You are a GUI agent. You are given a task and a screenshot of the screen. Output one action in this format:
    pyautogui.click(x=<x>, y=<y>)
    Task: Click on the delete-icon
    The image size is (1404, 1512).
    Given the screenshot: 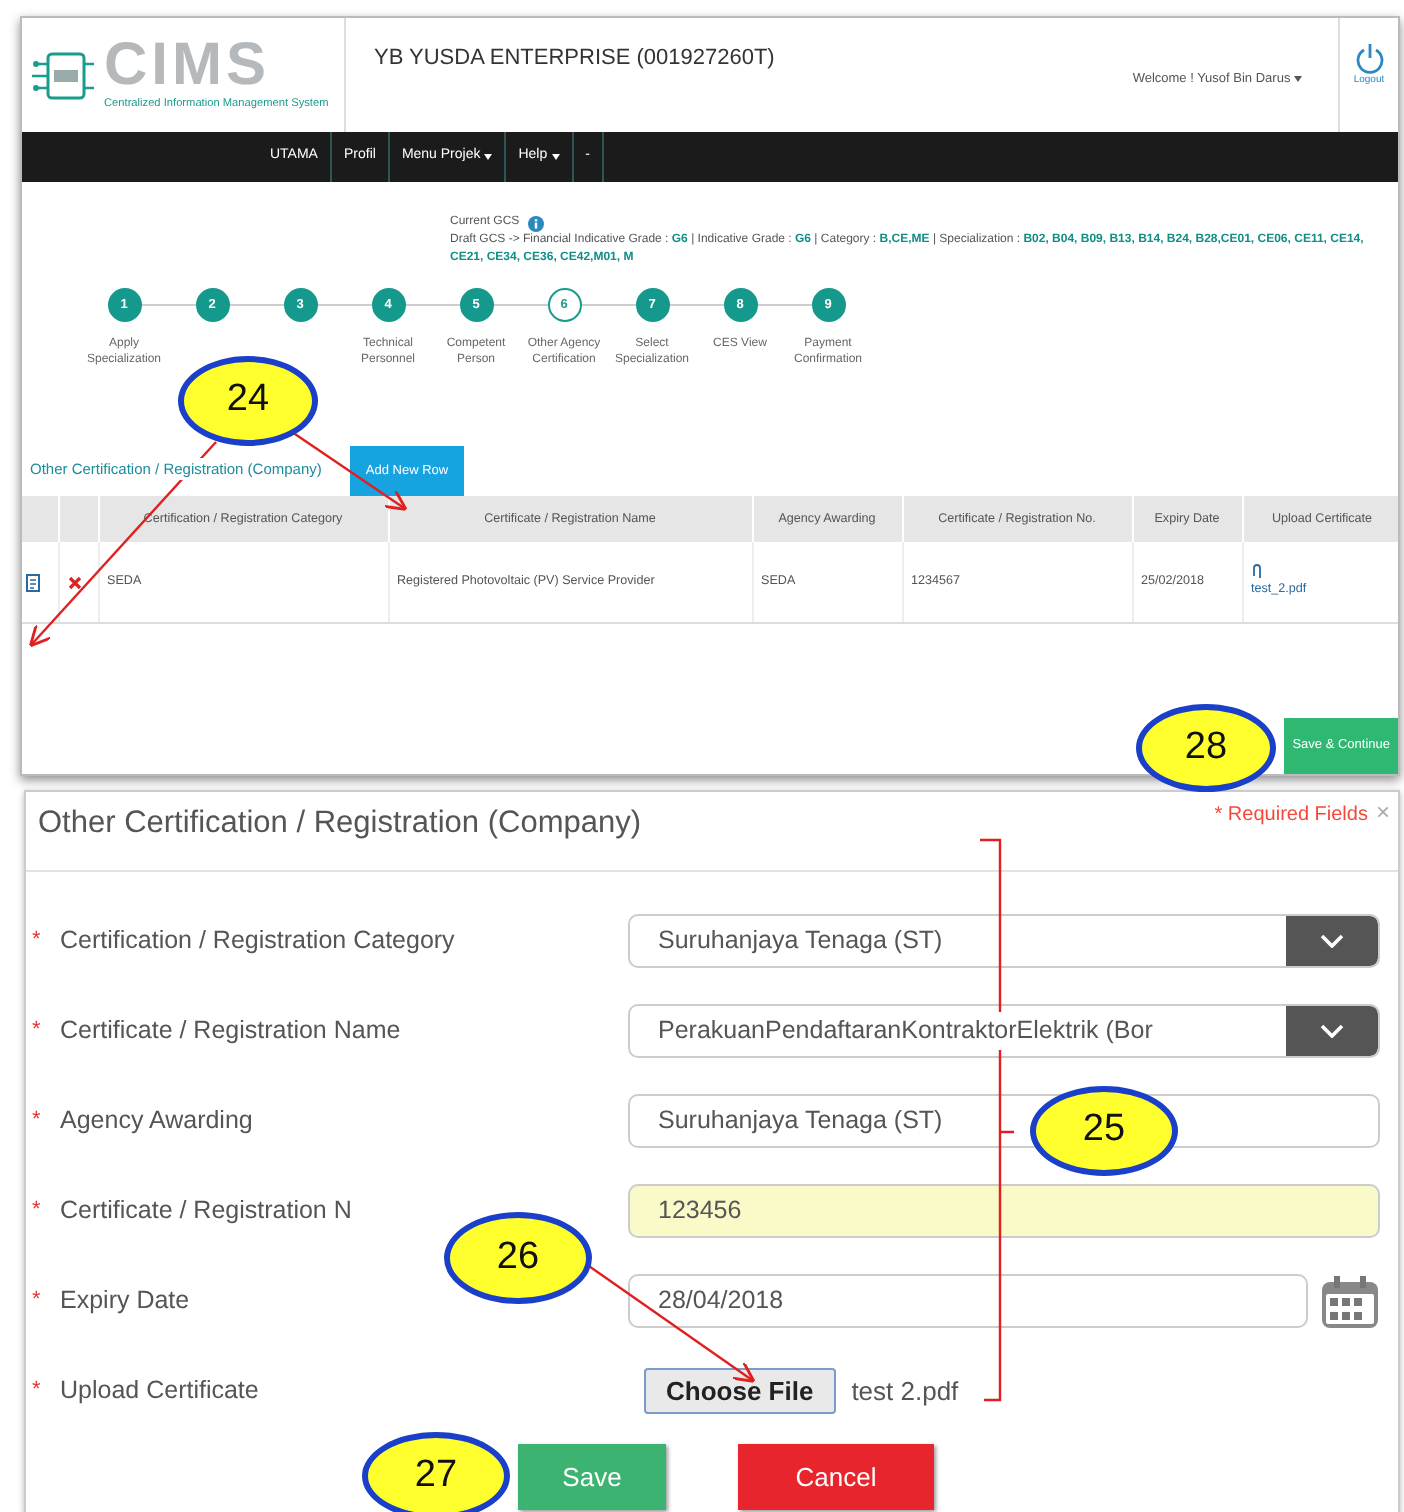 What is the action you would take?
    pyautogui.click(x=74, y=582)
    